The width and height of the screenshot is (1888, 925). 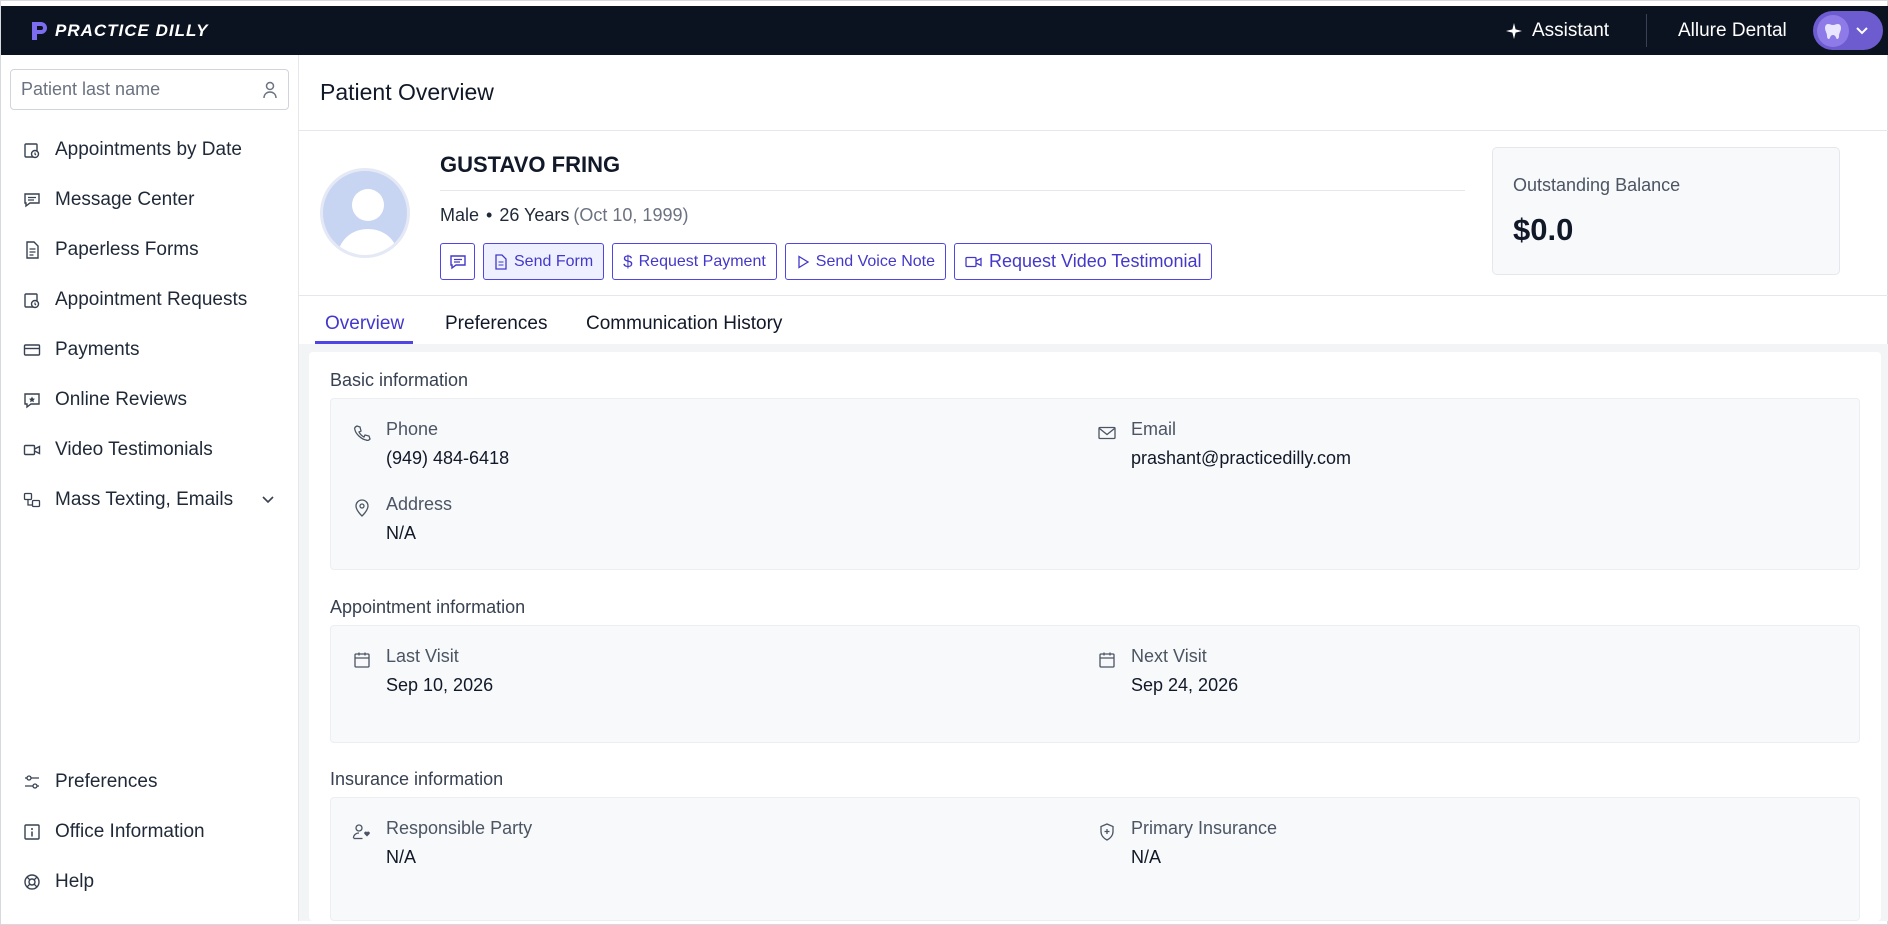 What do you see at coordinates (368, 222) in the screenshot?
I see `person-silhouette-icon` at bounding box center [368, 222].